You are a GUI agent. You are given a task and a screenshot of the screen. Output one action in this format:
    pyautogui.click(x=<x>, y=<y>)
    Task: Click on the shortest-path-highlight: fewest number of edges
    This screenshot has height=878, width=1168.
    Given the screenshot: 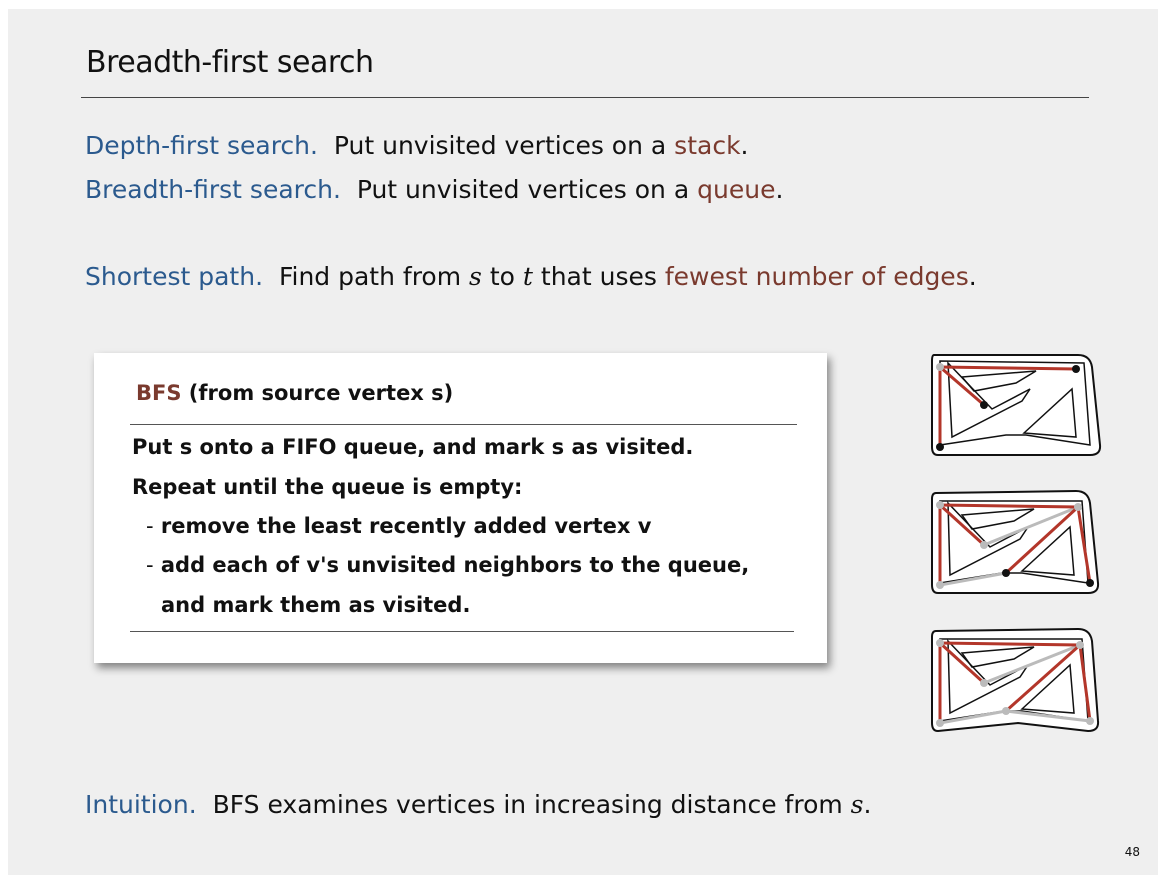 What is the action you would take?
    pyautogui.click(x=816, y=276)
    